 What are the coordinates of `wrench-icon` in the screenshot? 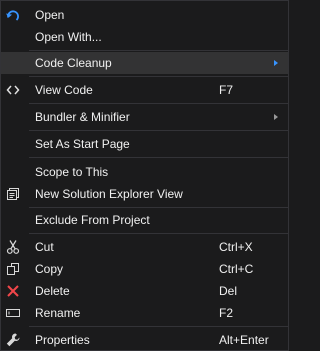 It's located at (13, 340).